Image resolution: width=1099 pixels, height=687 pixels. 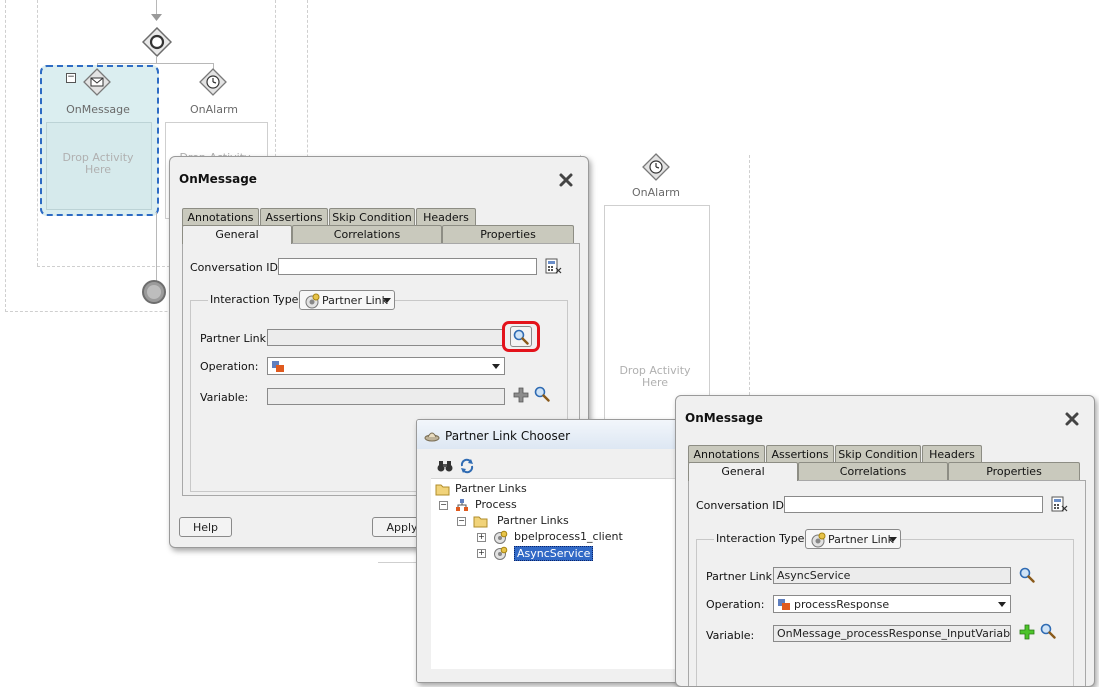 What do you see at coordinates (214, 109) in the screenshot?
I see `onalarm-label: OnAlarm` at bounding box center [214, 109].